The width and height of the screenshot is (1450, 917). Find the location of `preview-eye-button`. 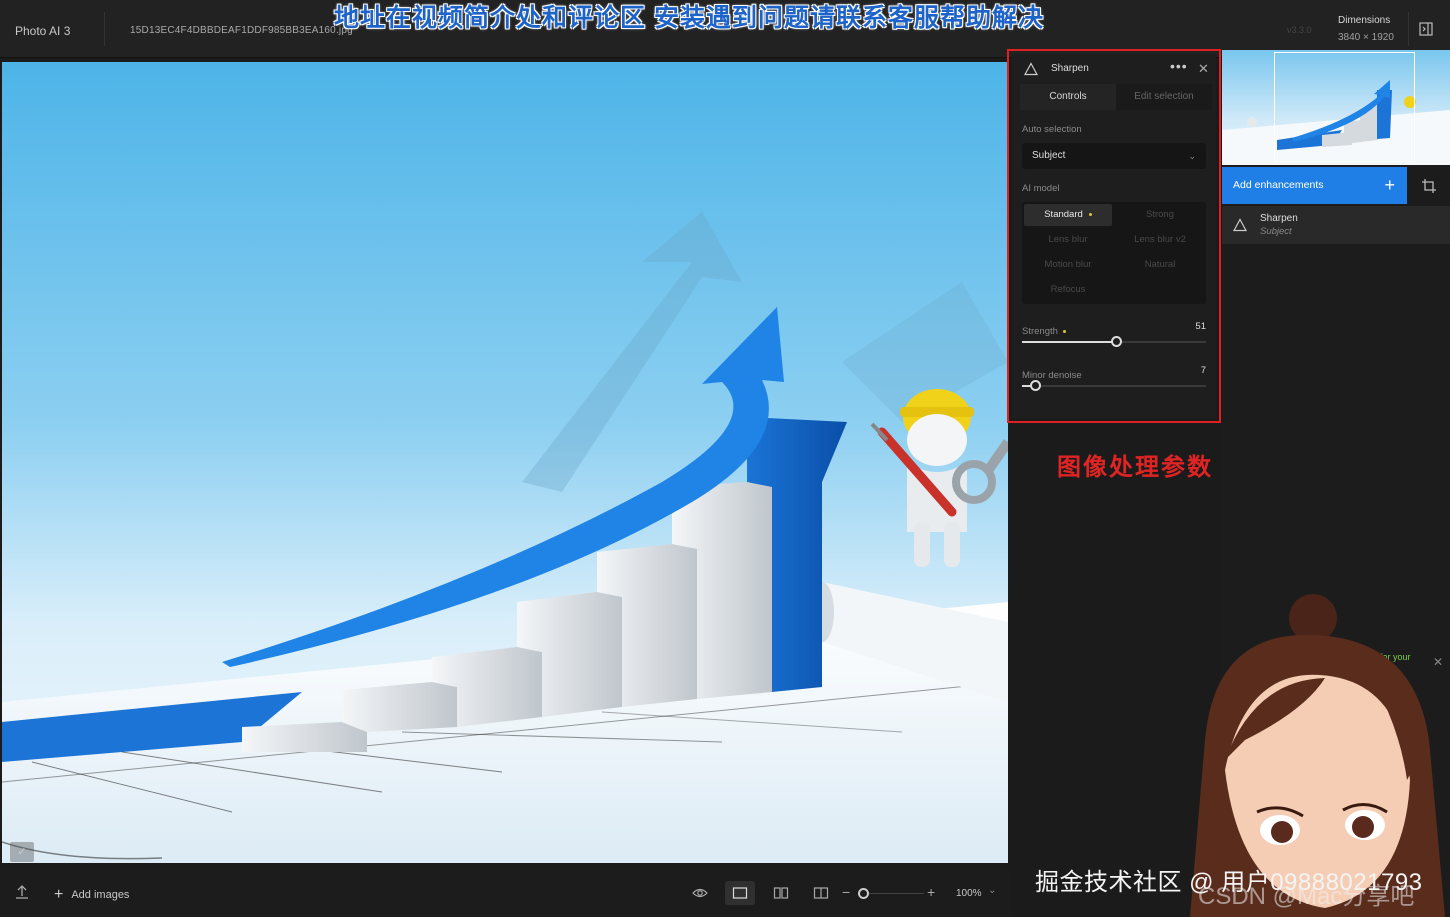

preview-eye-button is located at coordinates (700, 893).